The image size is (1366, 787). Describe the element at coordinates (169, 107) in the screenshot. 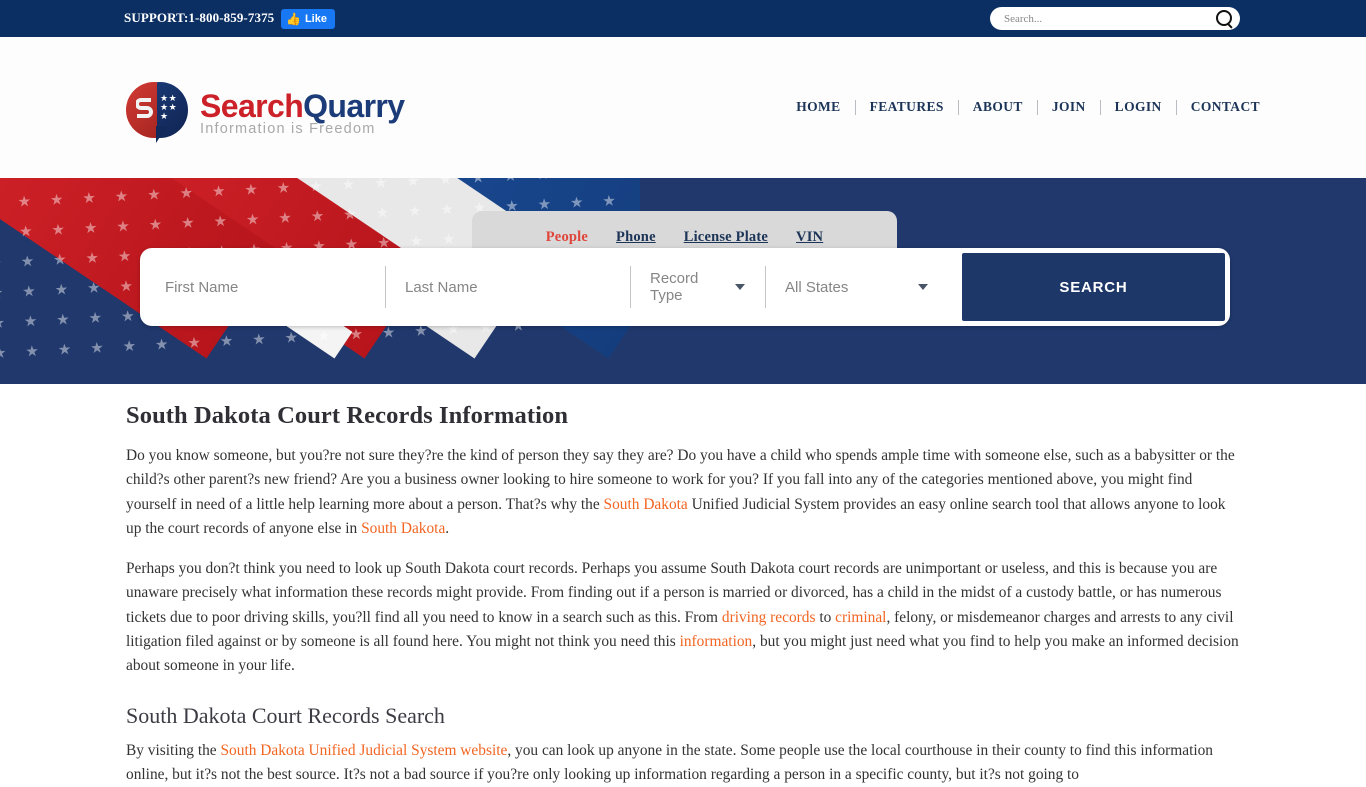

I see `logo-stars-icon: ★★ ★★ ★` at that location.